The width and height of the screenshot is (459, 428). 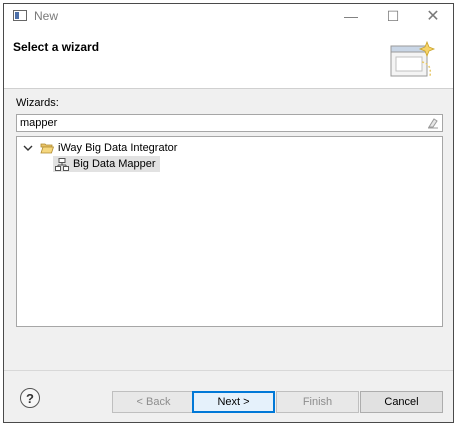 What do you see at coordinates (20, 15) in the screenshot?
I see `app-window-icon` at bounding box center [20, 15].